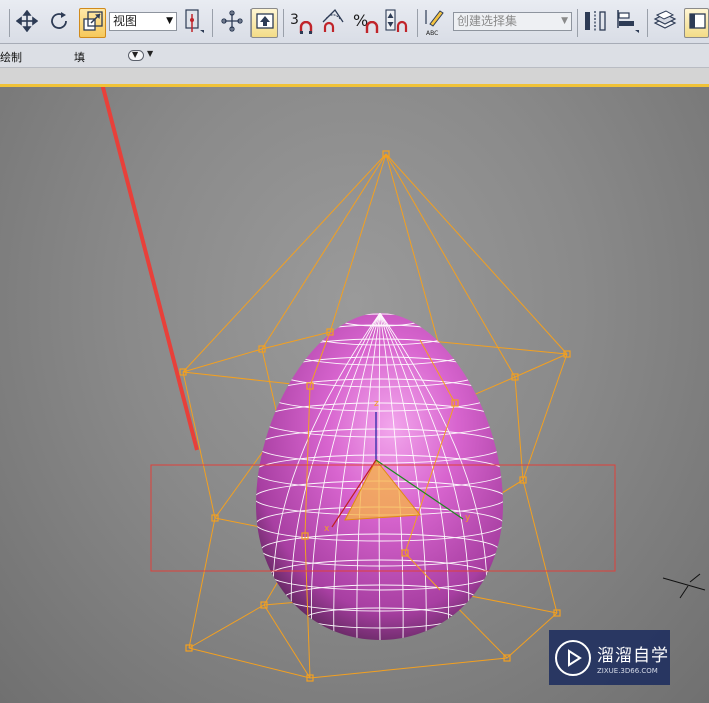 The image size is (709, 703). I want to click on align-button, so click(628, 23).